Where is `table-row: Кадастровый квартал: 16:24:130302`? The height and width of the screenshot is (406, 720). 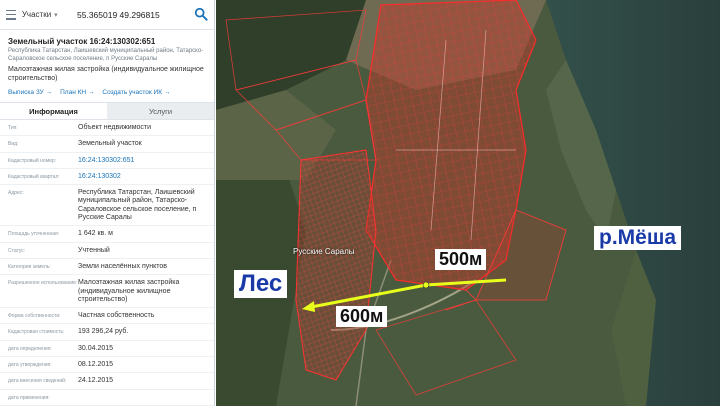 table-row: Кадастровый квартал: 16:24:130302 is located at coordinates (107, 177).